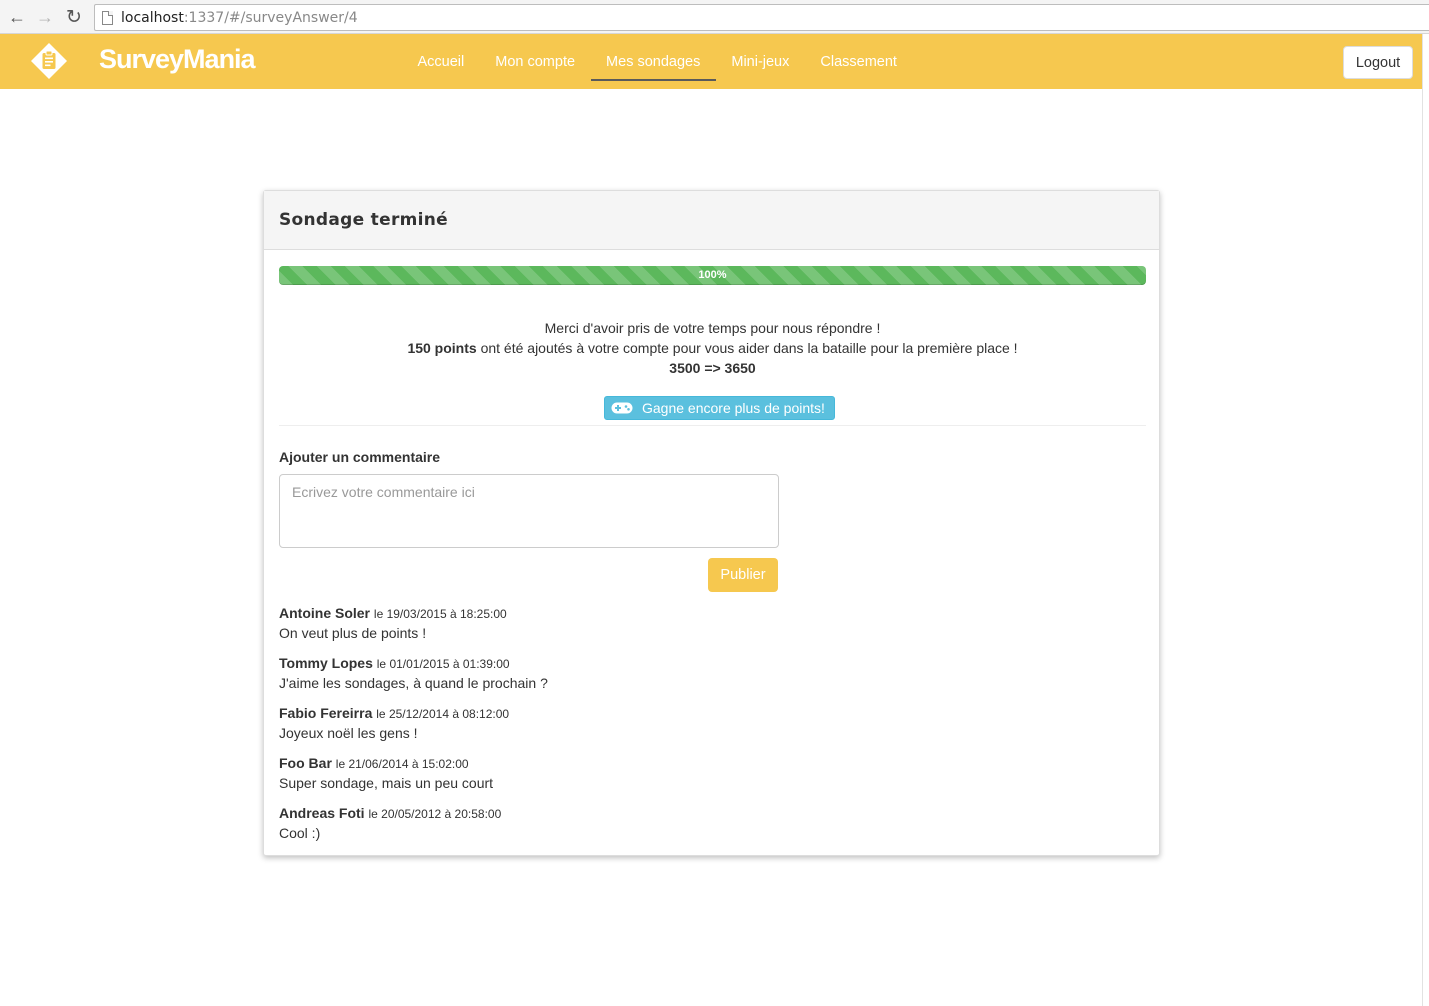  I want to click on points-amount: 150 points, so click(442, 348).